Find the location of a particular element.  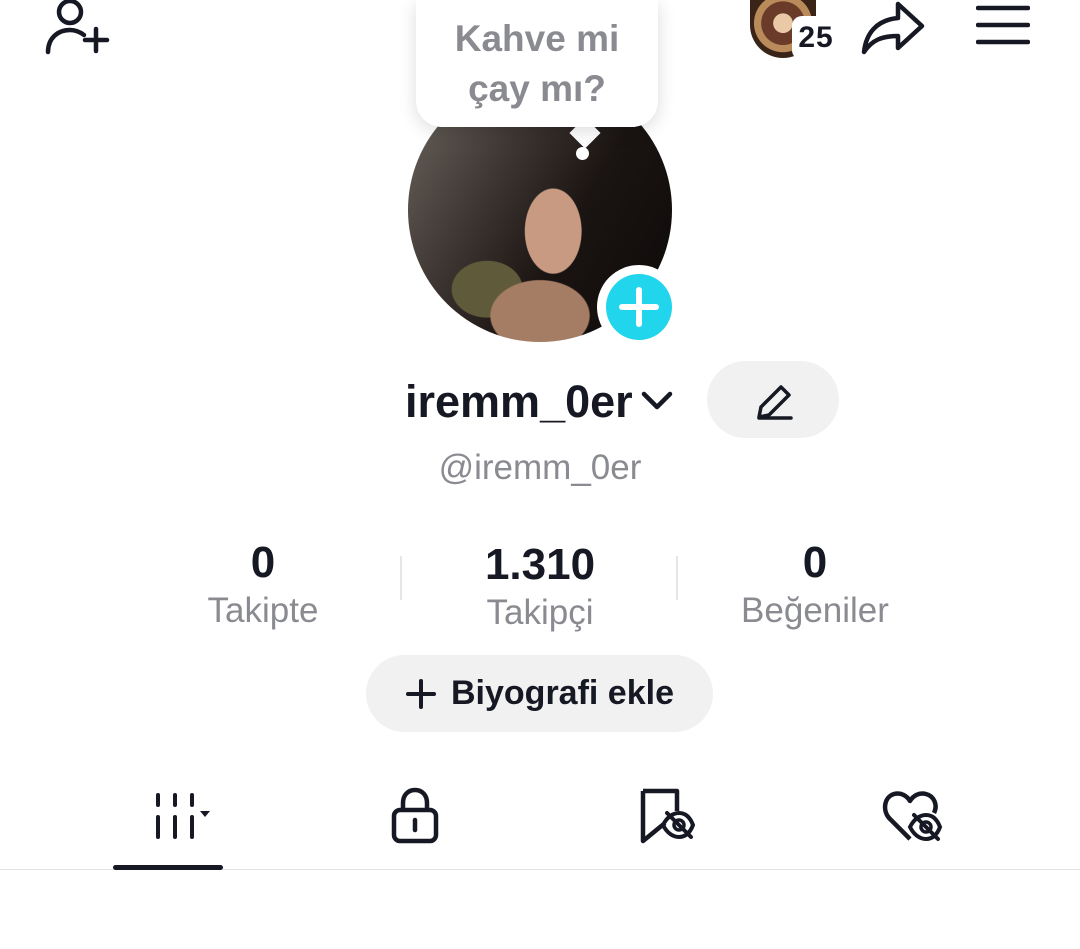

stat-likes: 0 Beğeniler is located at coordinates (815, 586).